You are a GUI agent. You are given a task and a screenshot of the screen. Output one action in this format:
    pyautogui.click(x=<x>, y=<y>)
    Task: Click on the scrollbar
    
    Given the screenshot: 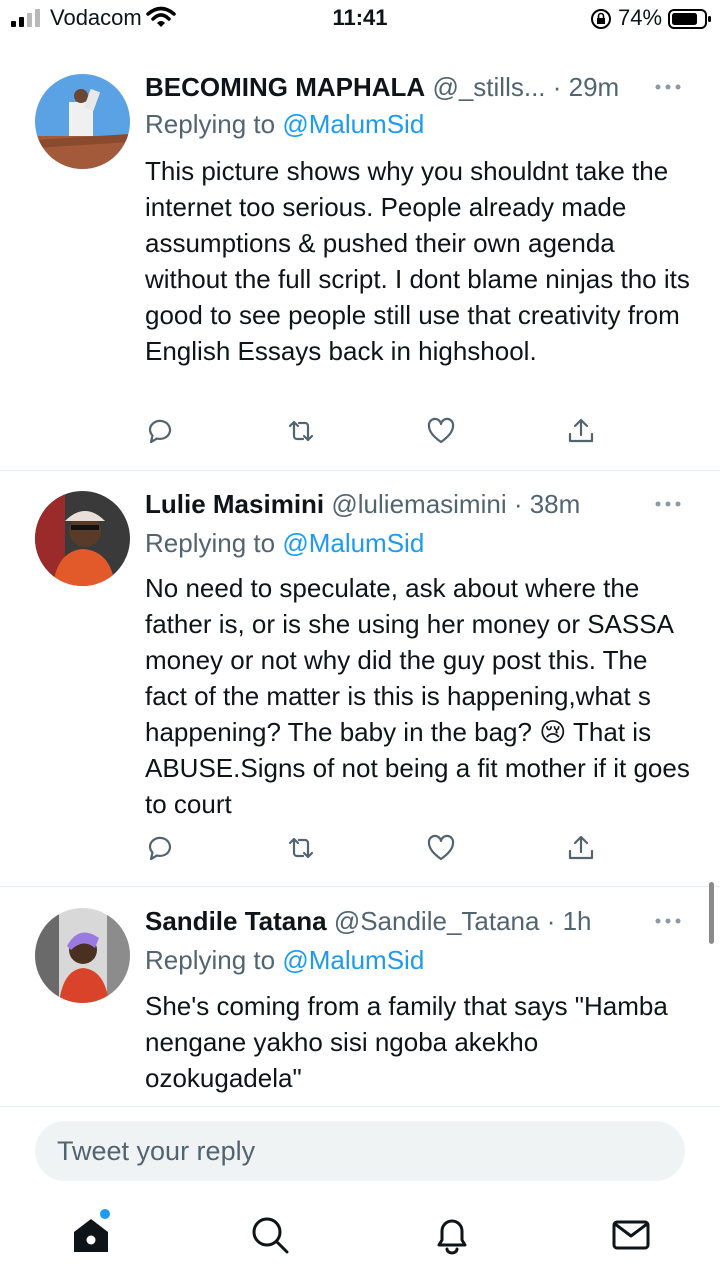 What is the action you would take?
    pyautogui.click(x=711, y=913)
    